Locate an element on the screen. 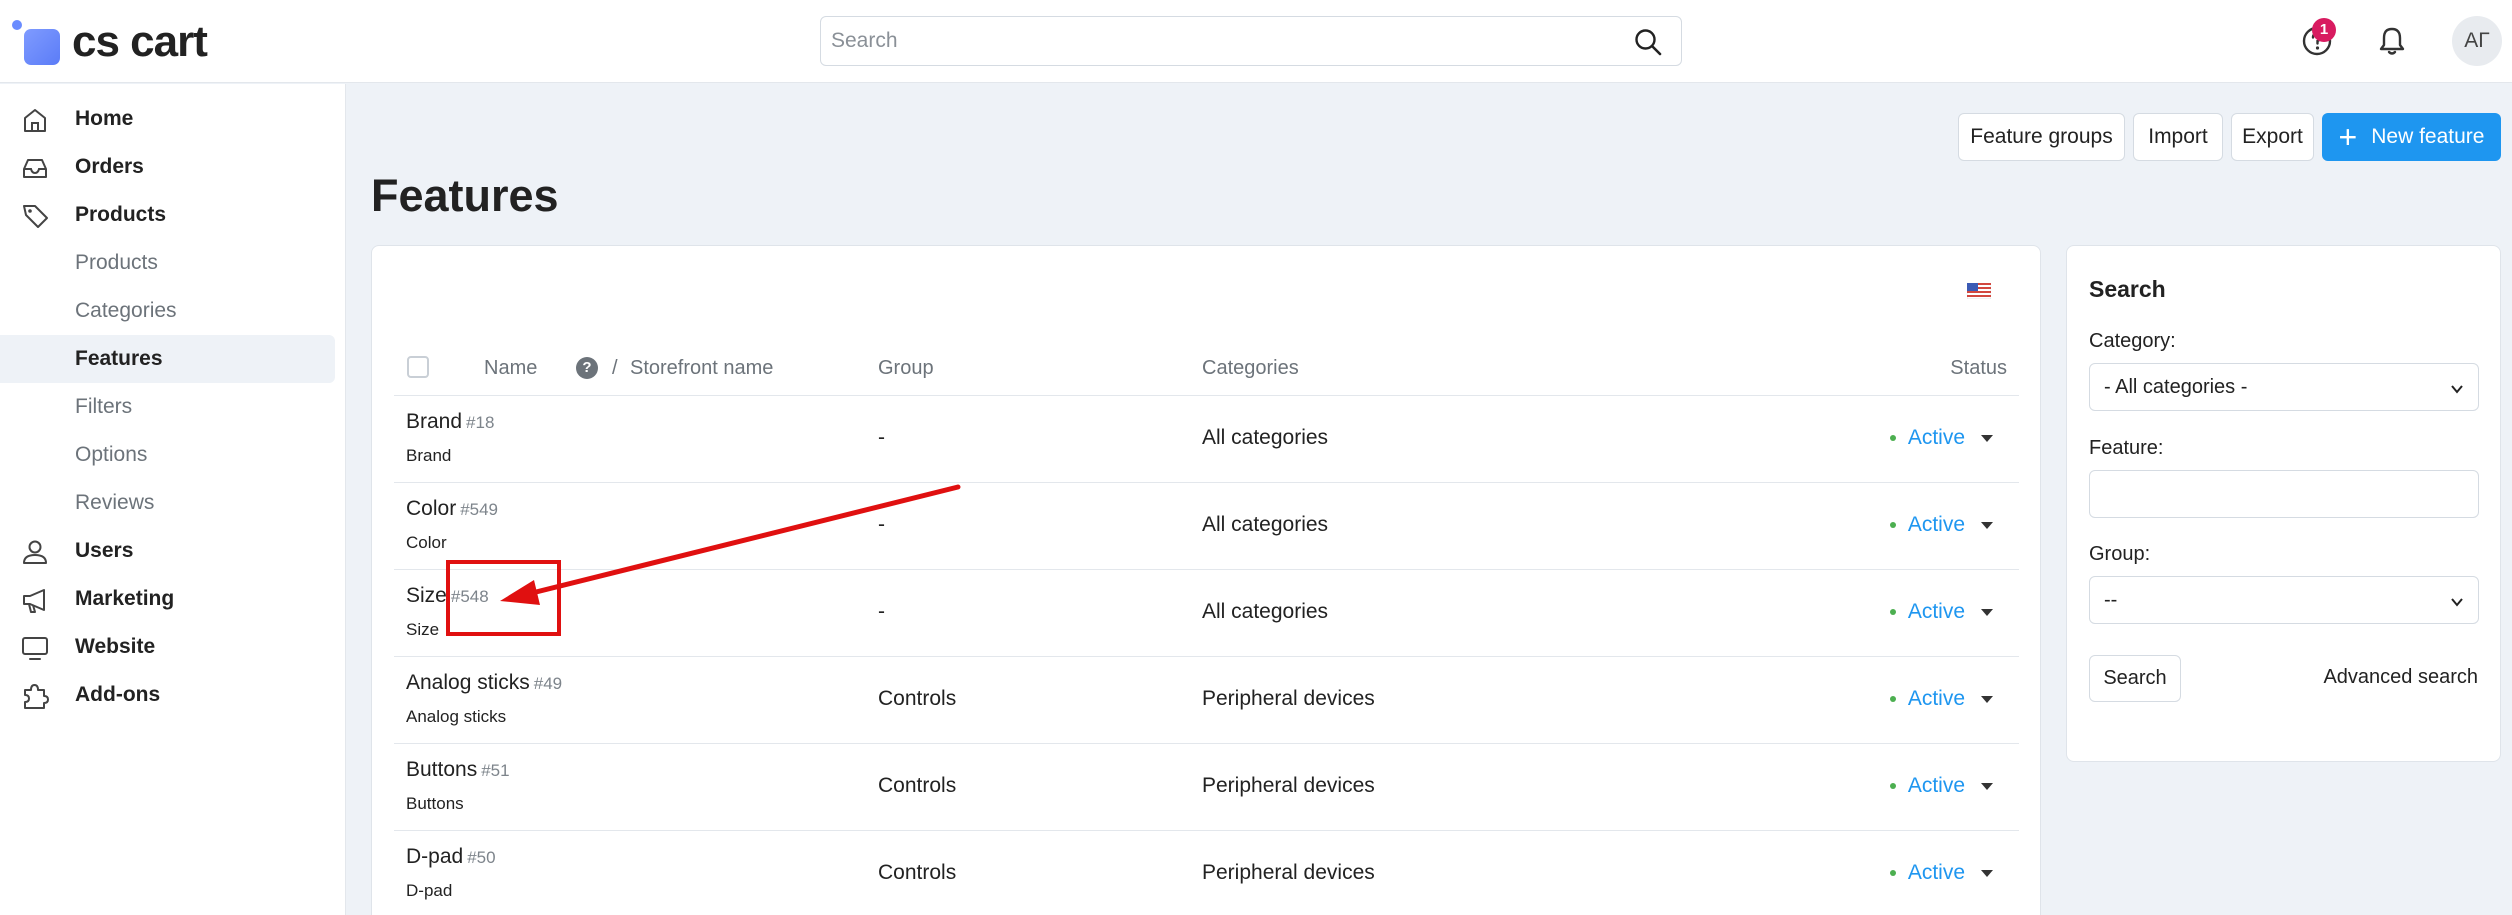  feature-id: #549 is located at coordinates (479, 509).